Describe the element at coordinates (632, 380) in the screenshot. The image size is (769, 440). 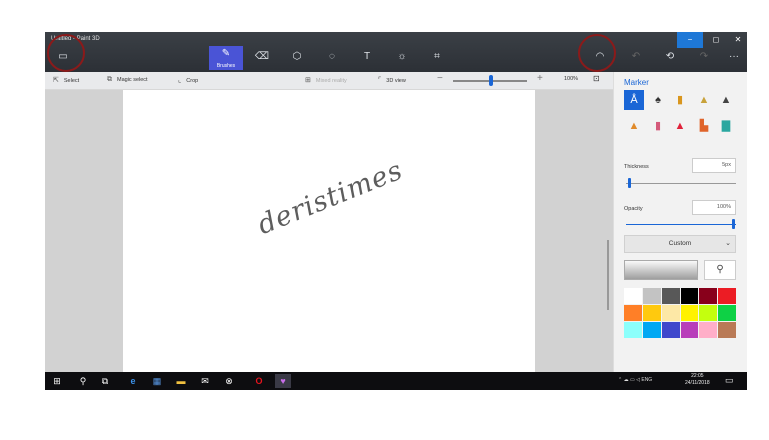
I see `network-icon: ▭` at that location.